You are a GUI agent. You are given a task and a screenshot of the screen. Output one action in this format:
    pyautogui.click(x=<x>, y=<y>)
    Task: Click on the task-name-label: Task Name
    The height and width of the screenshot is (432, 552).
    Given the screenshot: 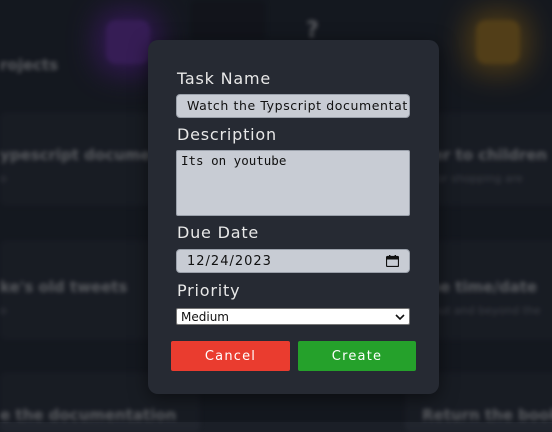 What is the action you would take?
    pyautogui.click(x=224, y=78)
    